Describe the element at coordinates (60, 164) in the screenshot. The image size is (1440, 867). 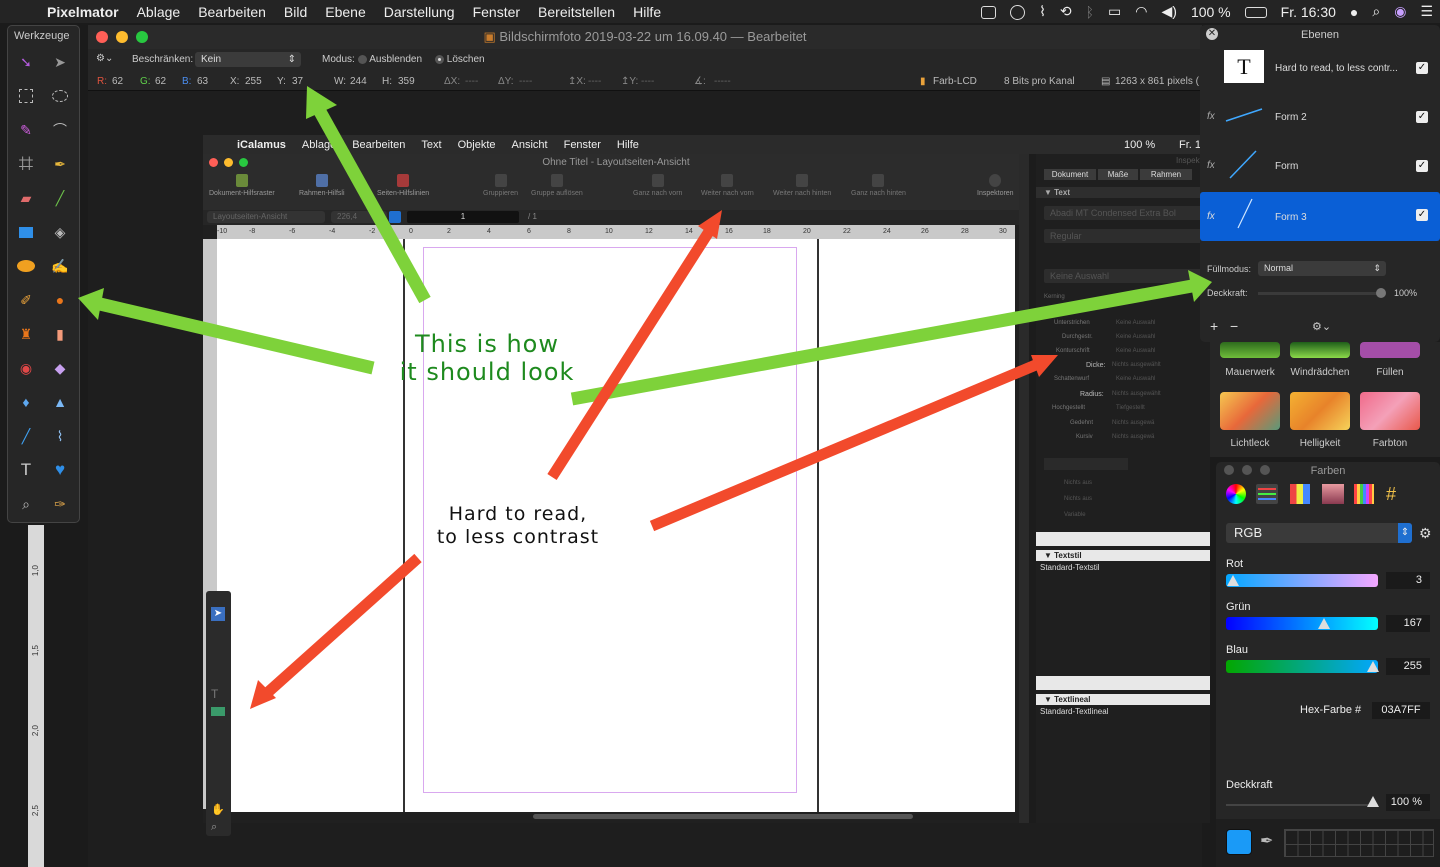
I see `eyedropper-icon: ✒` at that location.